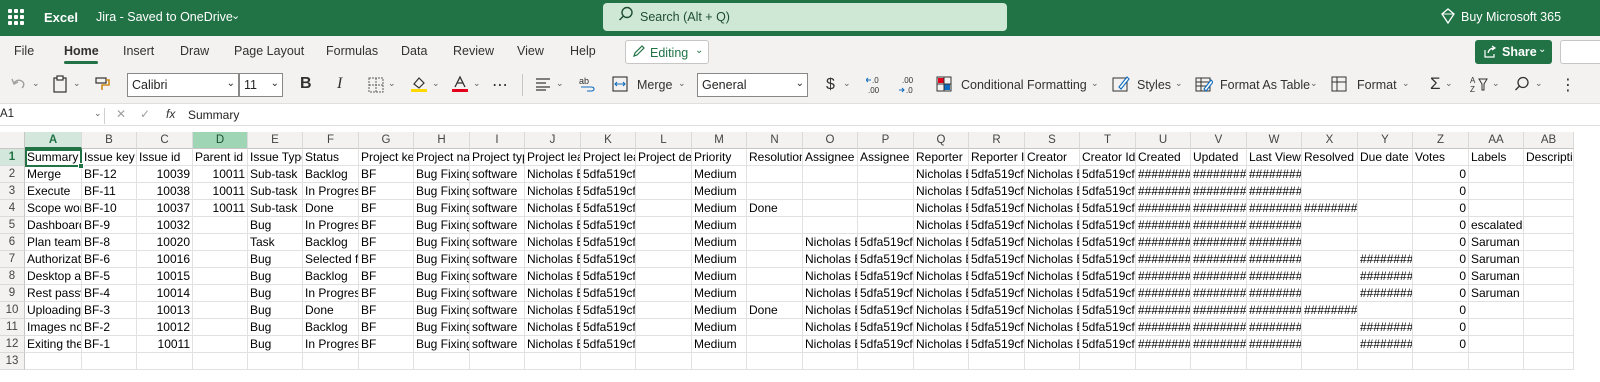  Describe the element at coordinates (170, 114) in the screenshot. I see `insert-function-button: fx` at that location.